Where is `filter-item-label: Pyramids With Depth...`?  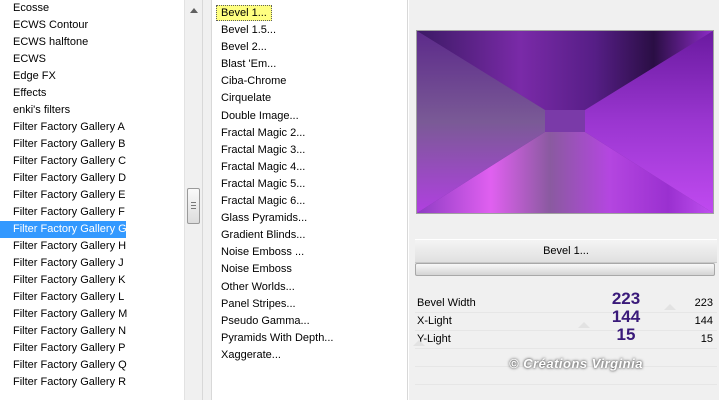 filter-item-label: Pyramids With Depth... is located at coordinates (277, 337).